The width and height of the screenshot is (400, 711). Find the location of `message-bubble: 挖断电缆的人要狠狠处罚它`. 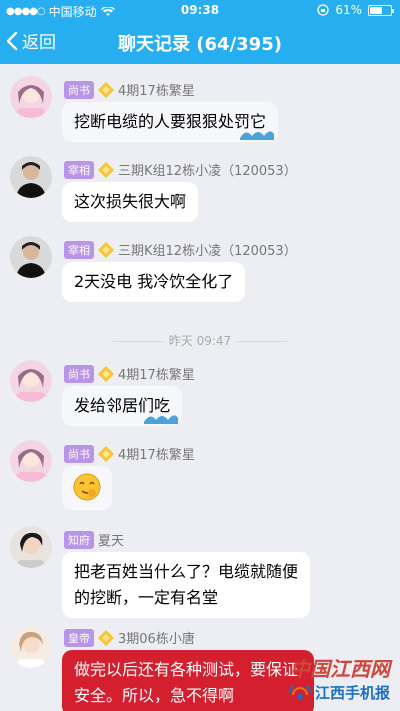

message-bubble: 挖断电缆的人要狠狠处罚它 is located at coordinates (170, 122).